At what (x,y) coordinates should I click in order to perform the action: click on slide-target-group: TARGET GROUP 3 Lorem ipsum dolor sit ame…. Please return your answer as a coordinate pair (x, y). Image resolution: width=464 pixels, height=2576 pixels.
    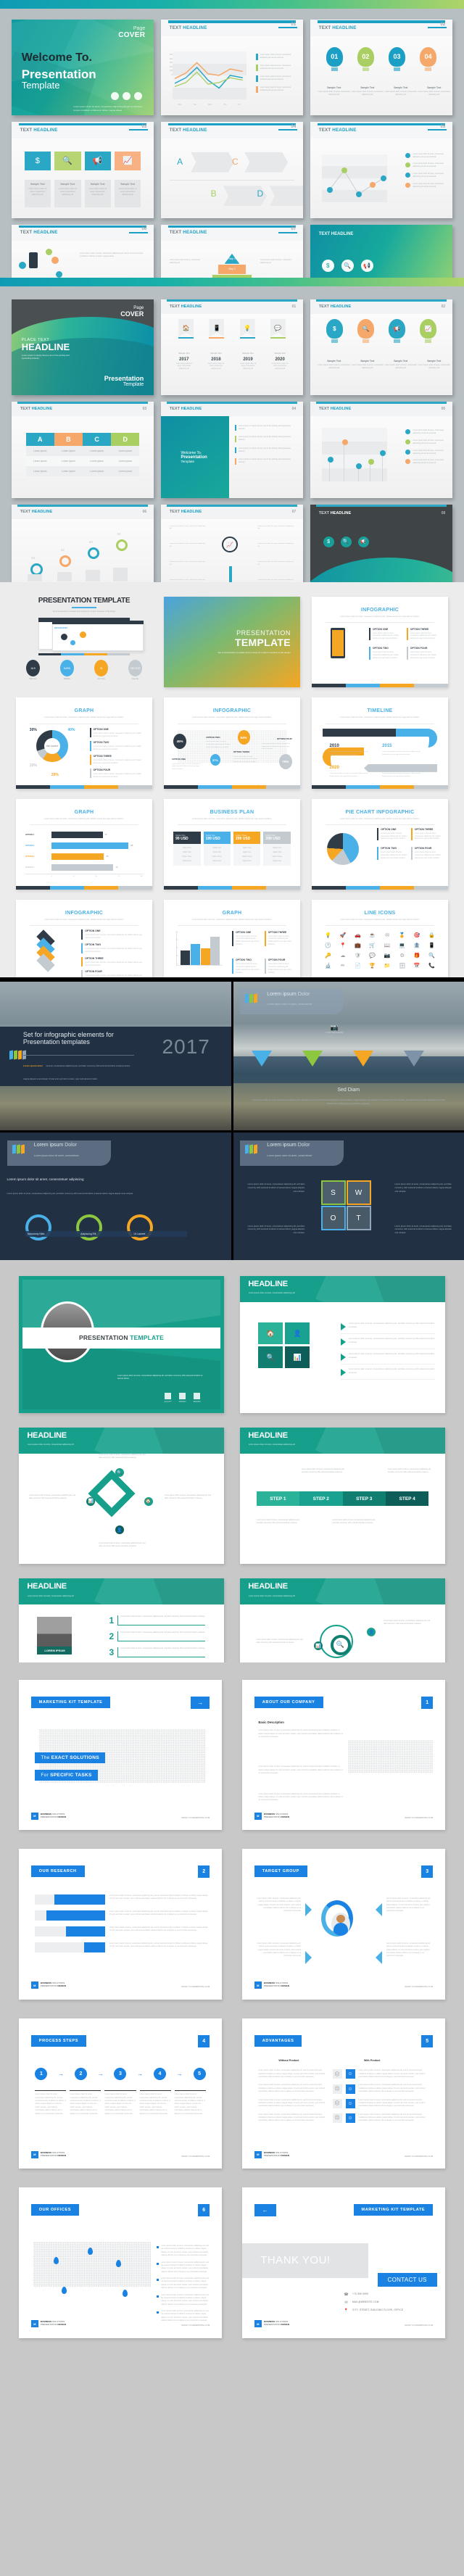
    Looking at the image, I should click on (343, 1925).